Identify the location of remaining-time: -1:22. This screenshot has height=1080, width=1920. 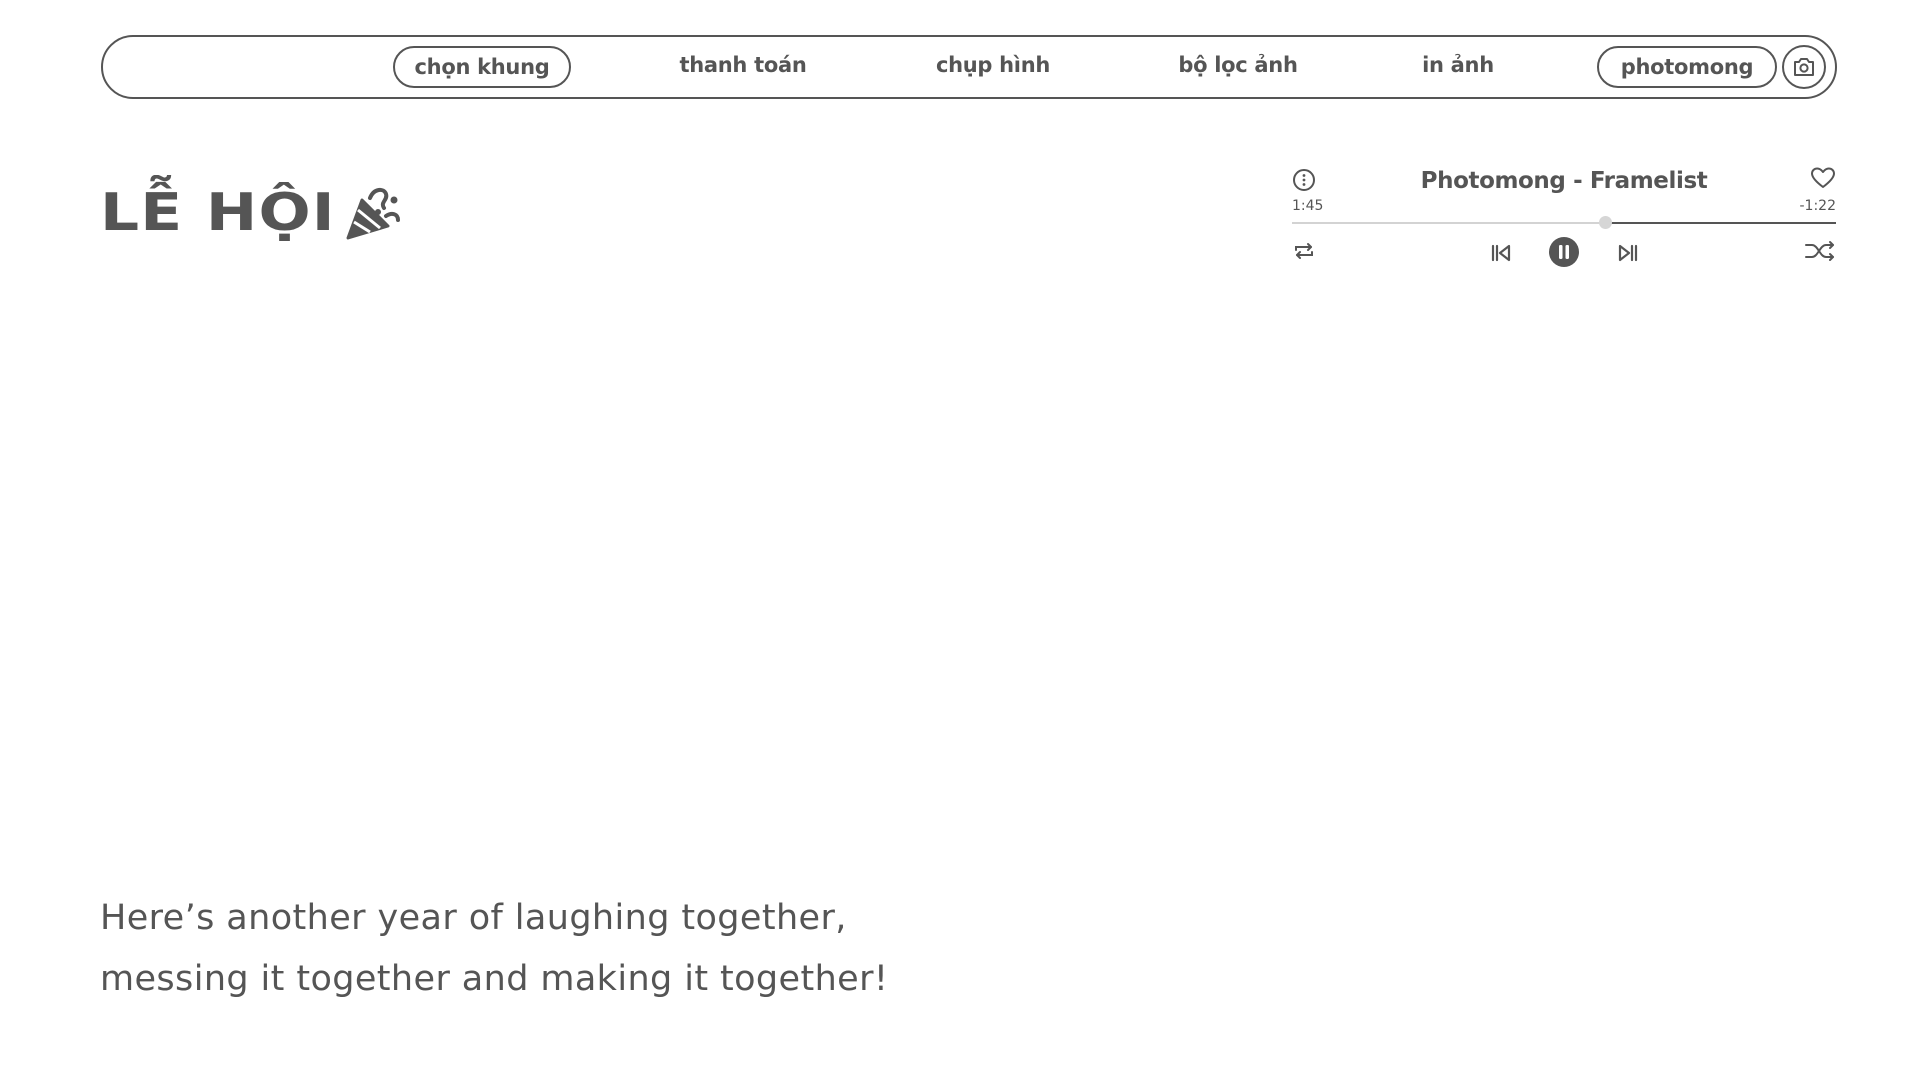
(1818, 206).